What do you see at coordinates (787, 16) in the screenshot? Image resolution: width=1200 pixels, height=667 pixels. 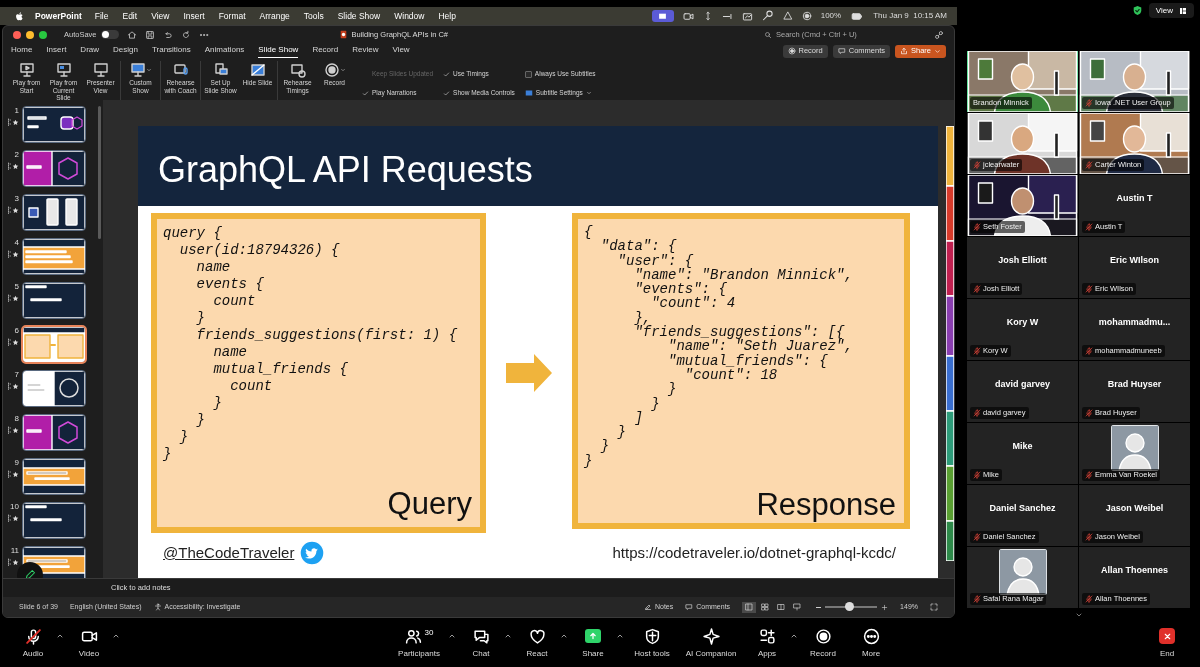 I see `triangle-status-icon` at bounding box center [787, 16].